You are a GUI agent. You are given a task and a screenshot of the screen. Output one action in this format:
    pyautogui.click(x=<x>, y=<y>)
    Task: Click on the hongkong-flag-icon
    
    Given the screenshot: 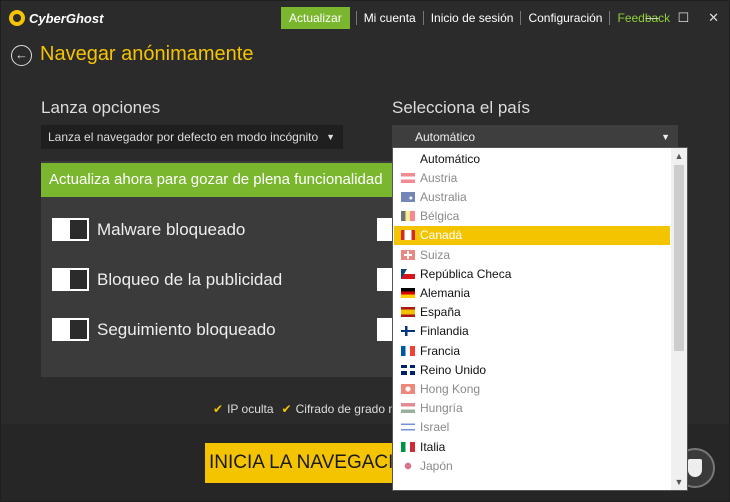 What is the action you would take?
    pyautogui.click(x=408, y=388)
    